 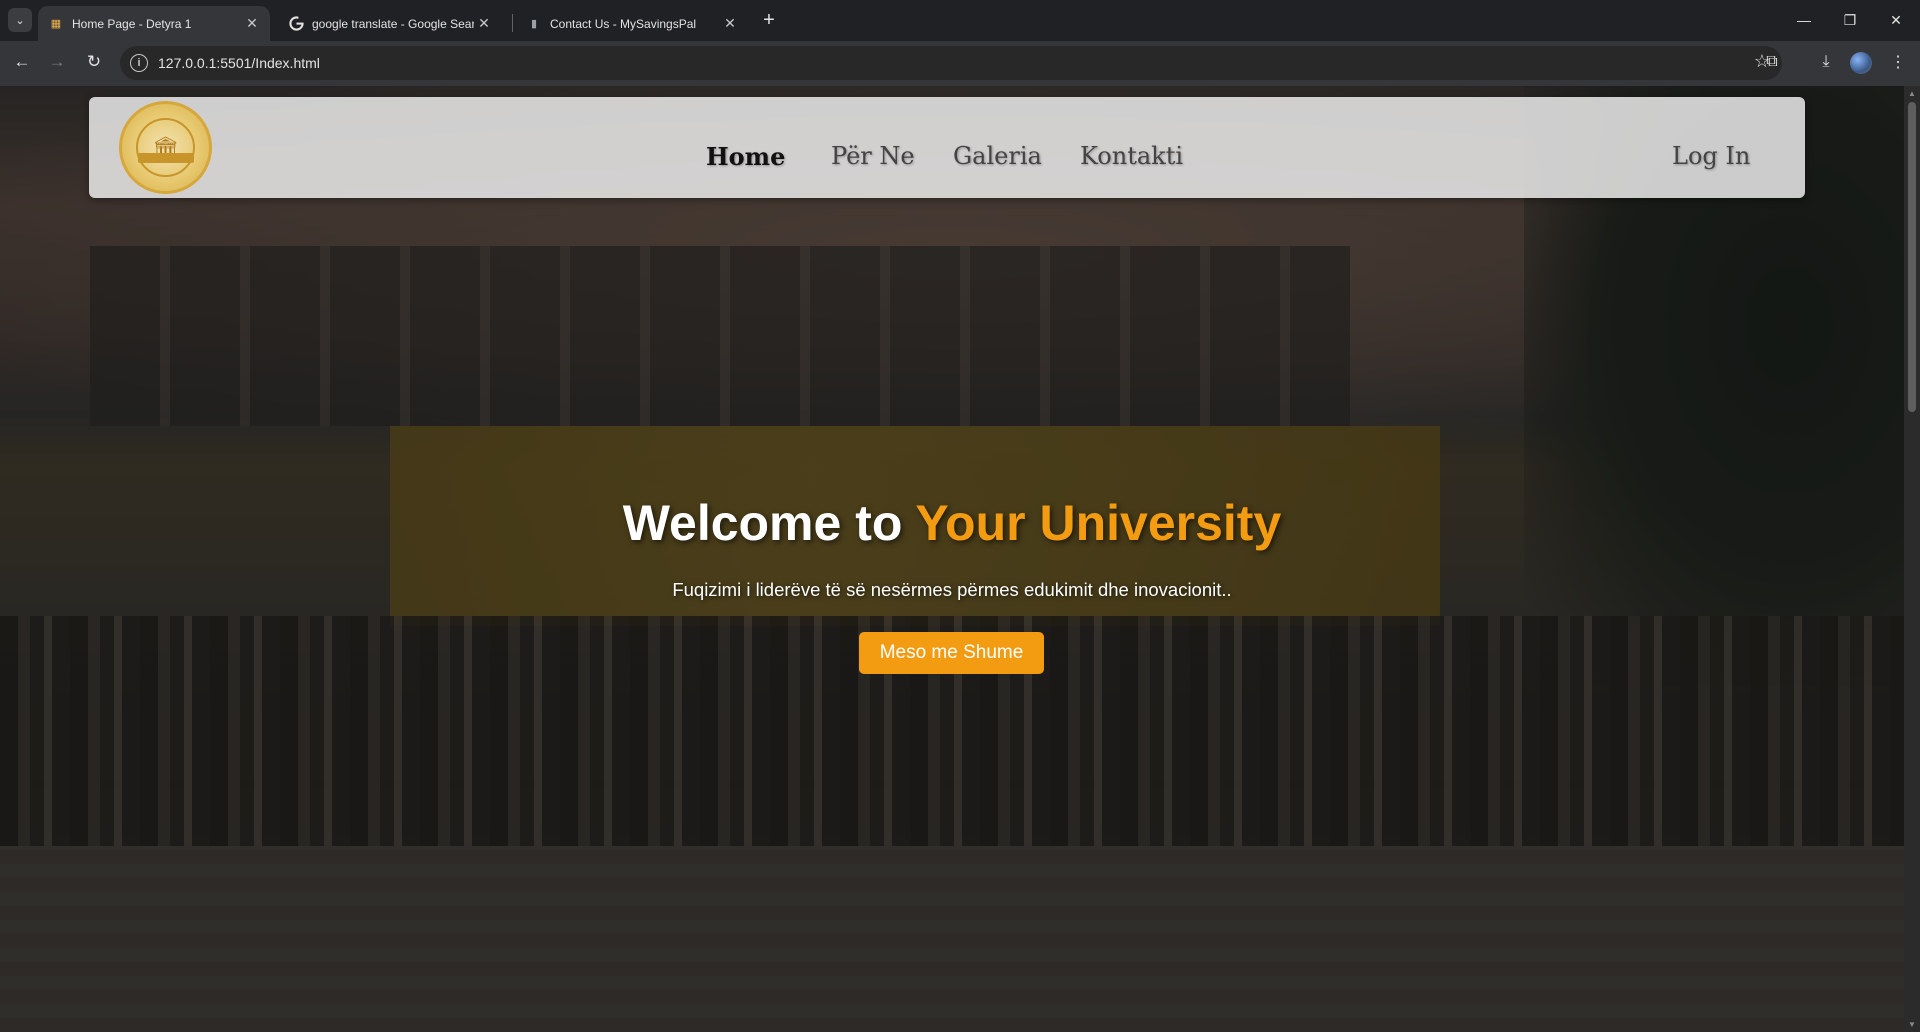 I want to click on login-link: Log In, so click(x=1711, y=156).